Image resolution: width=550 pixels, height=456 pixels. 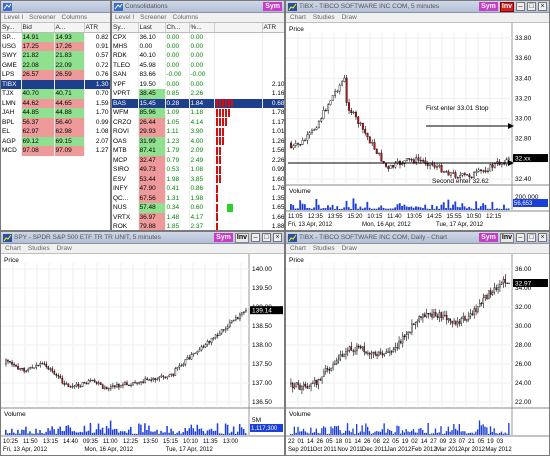 What do you see at coordinates (198, 122) in the screenshot?
I see `table-row: CRZO 26.44 1.05 4.14 1.17` at bounding box center [198, 122].